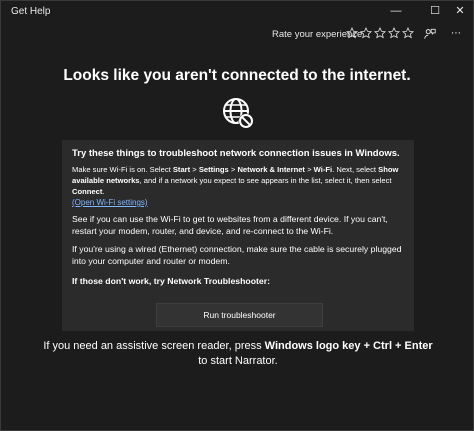  I want to click on app-title: Get Help, so click(31, 11).